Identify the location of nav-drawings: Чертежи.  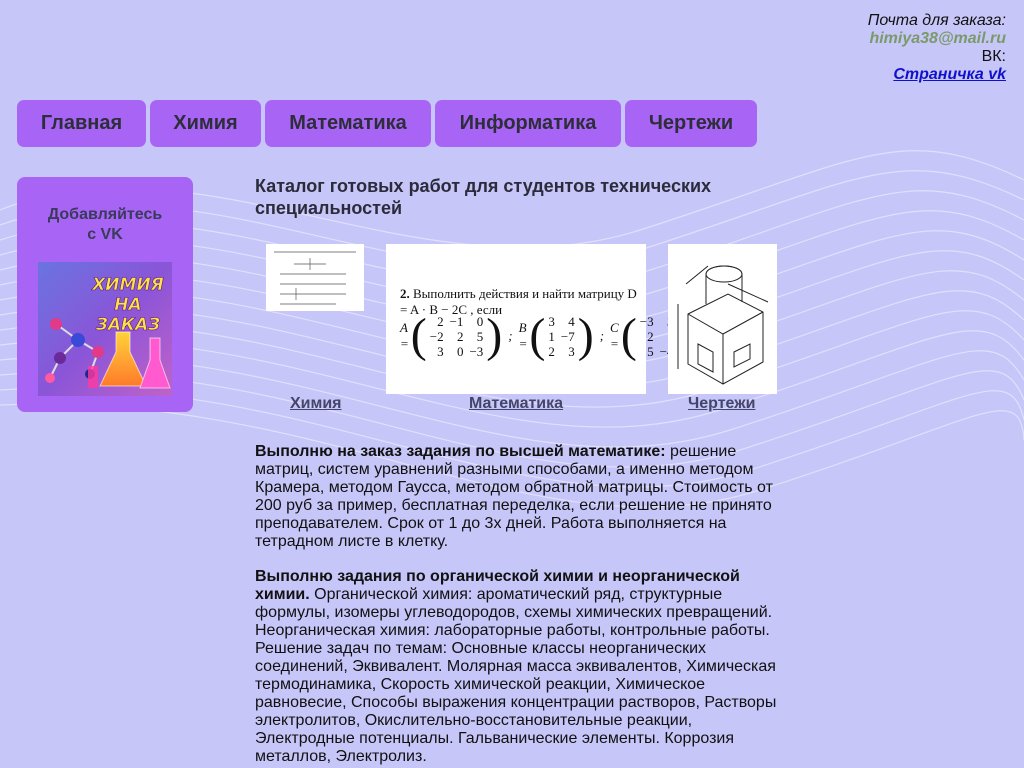
(691, 123).